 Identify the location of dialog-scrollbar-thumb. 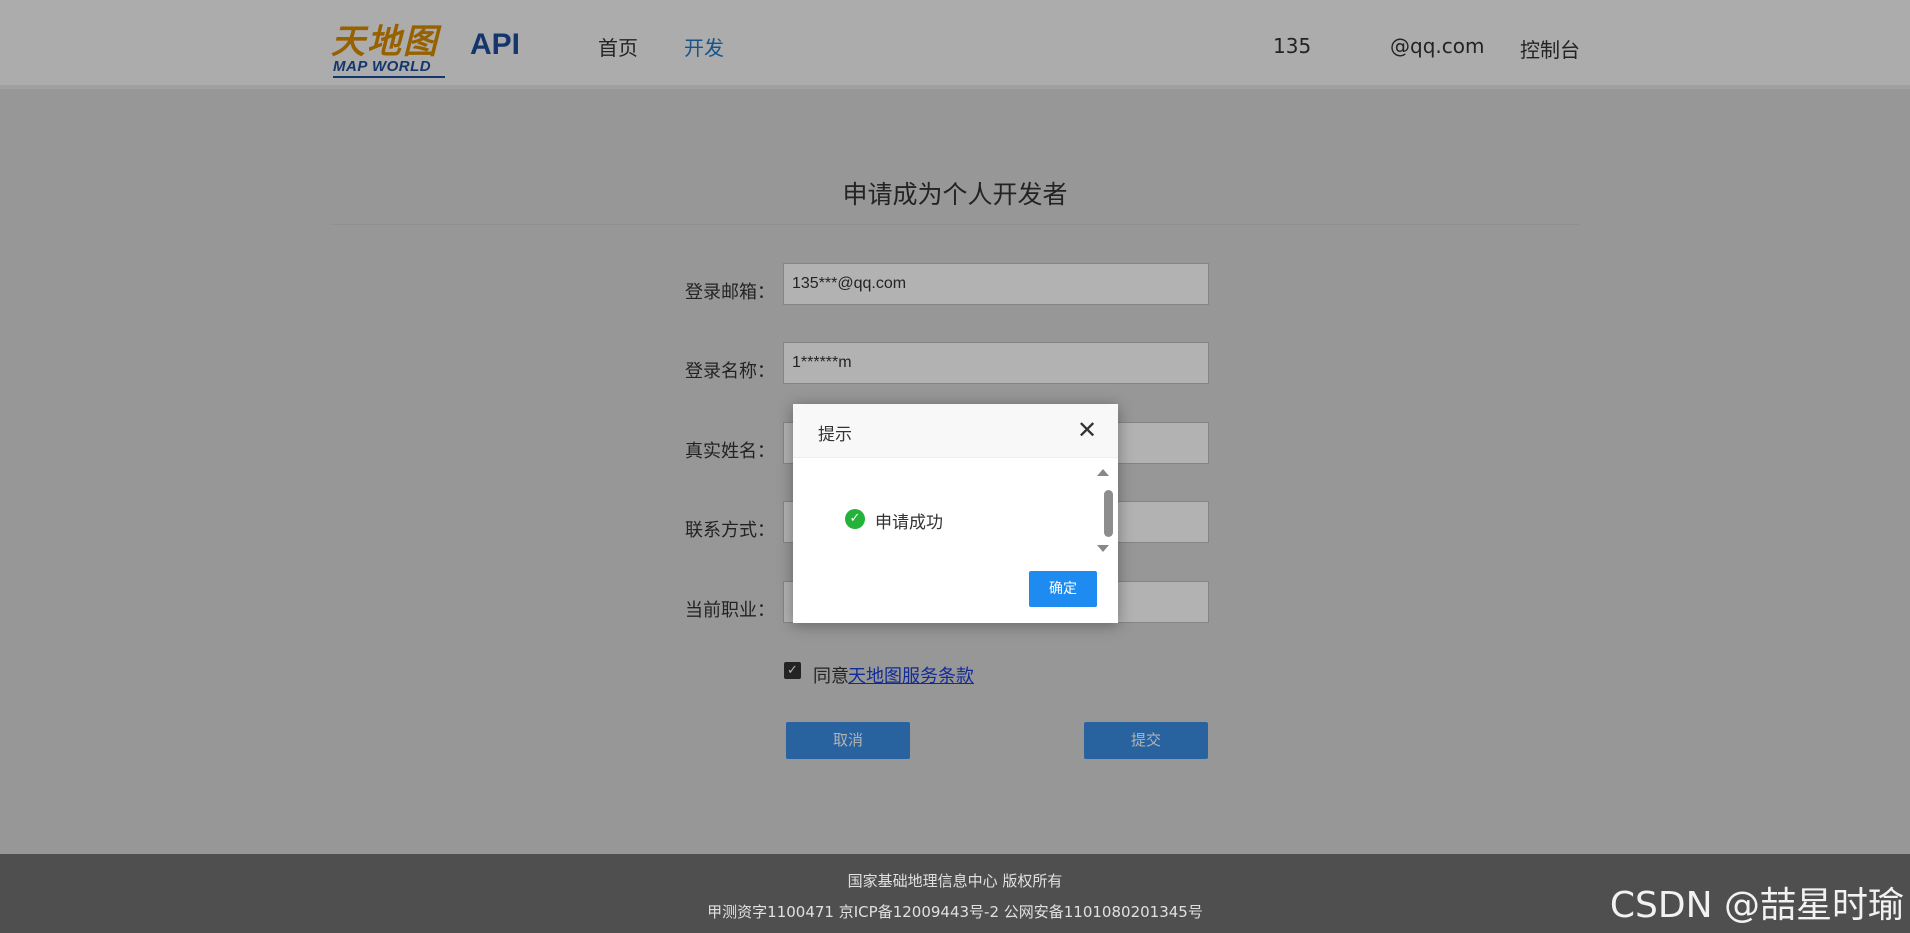
(1108, 513).